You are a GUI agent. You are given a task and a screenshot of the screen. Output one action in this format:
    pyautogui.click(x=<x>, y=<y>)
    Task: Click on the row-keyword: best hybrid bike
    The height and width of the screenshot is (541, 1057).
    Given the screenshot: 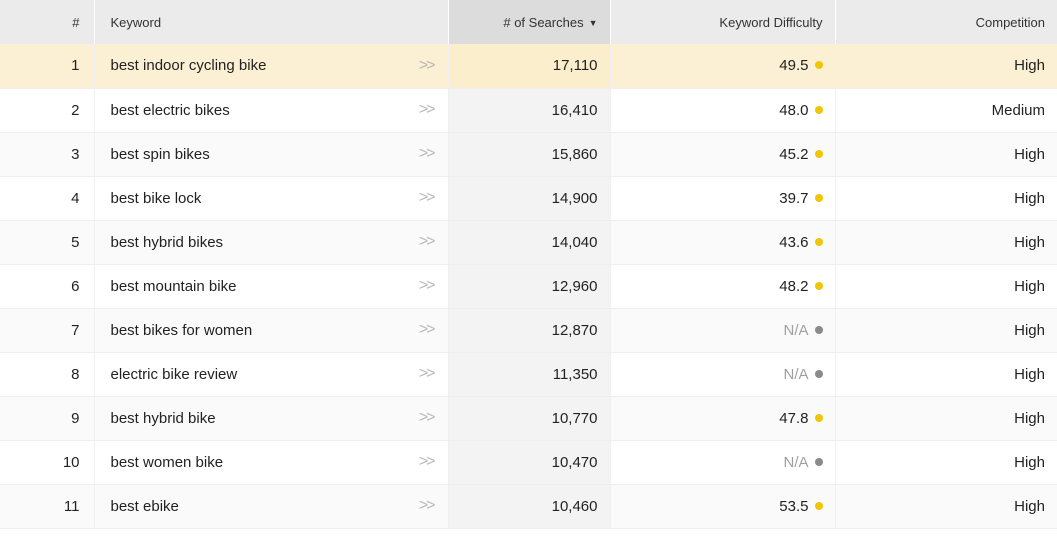 What is the action you would take?
    pyautogui.click(x=163, y=418)
    